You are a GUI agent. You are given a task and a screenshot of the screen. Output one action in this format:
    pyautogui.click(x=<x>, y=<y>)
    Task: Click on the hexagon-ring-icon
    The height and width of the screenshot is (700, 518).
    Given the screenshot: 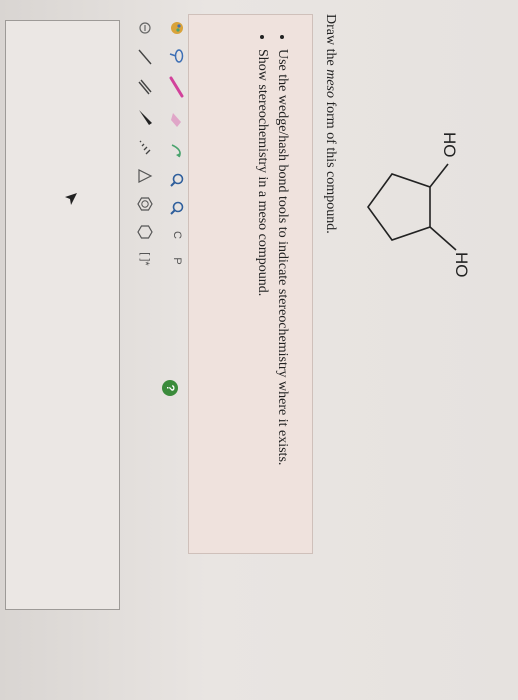 What is the action you would take?
    pyautogui.click(x=145, y=232)
    